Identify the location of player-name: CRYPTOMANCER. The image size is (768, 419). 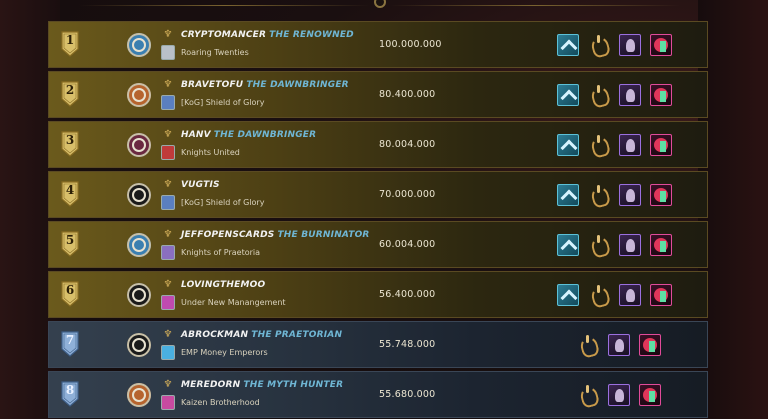
(223, 35).